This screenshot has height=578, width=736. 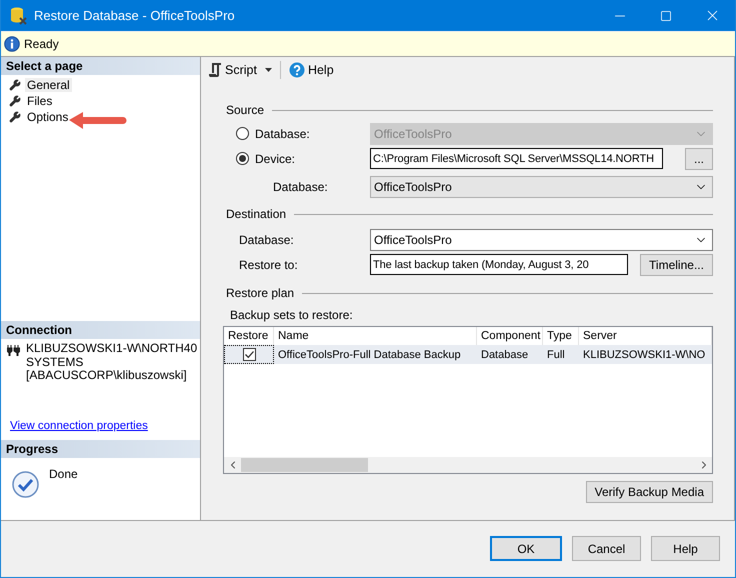 I want to click on field-label: Device:, so click(x=275, y=159).